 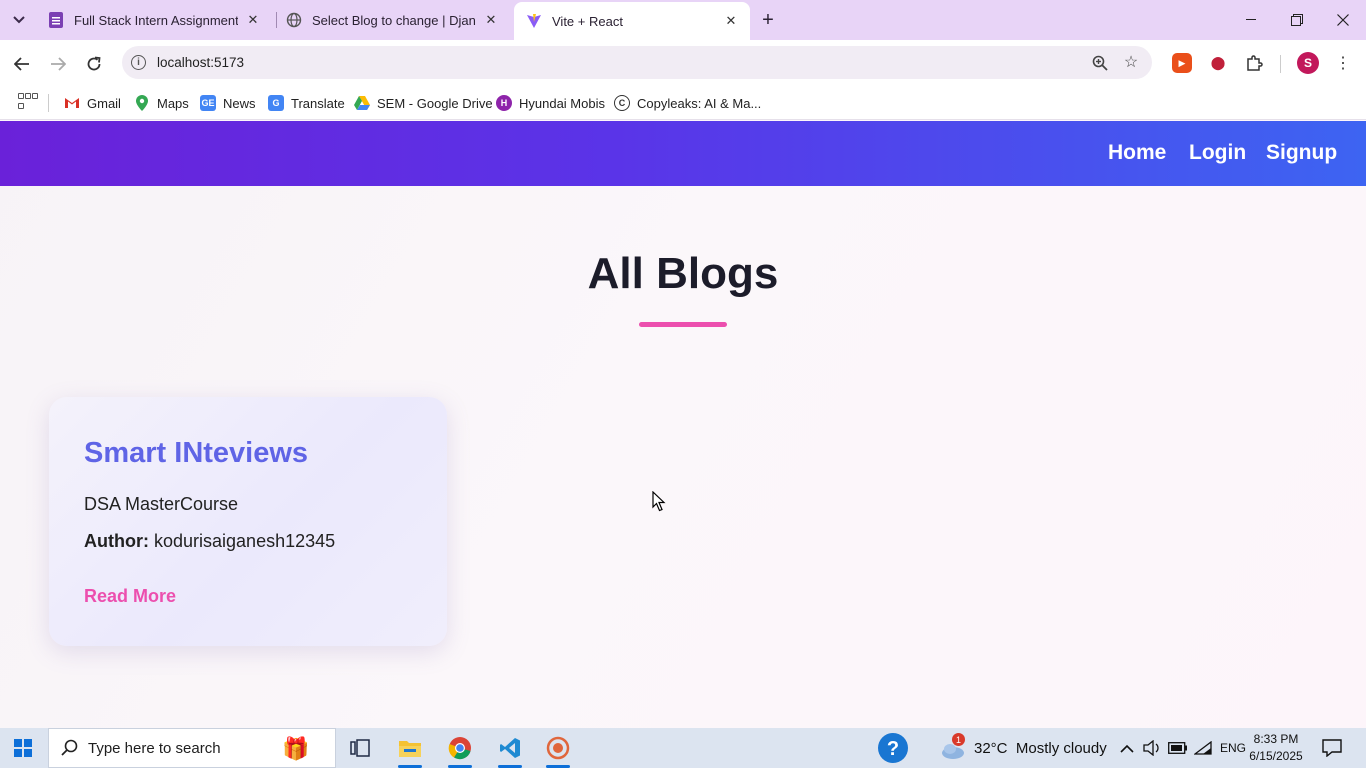 I want to click on chevron-up-icon, so click(x=1127, y=748).